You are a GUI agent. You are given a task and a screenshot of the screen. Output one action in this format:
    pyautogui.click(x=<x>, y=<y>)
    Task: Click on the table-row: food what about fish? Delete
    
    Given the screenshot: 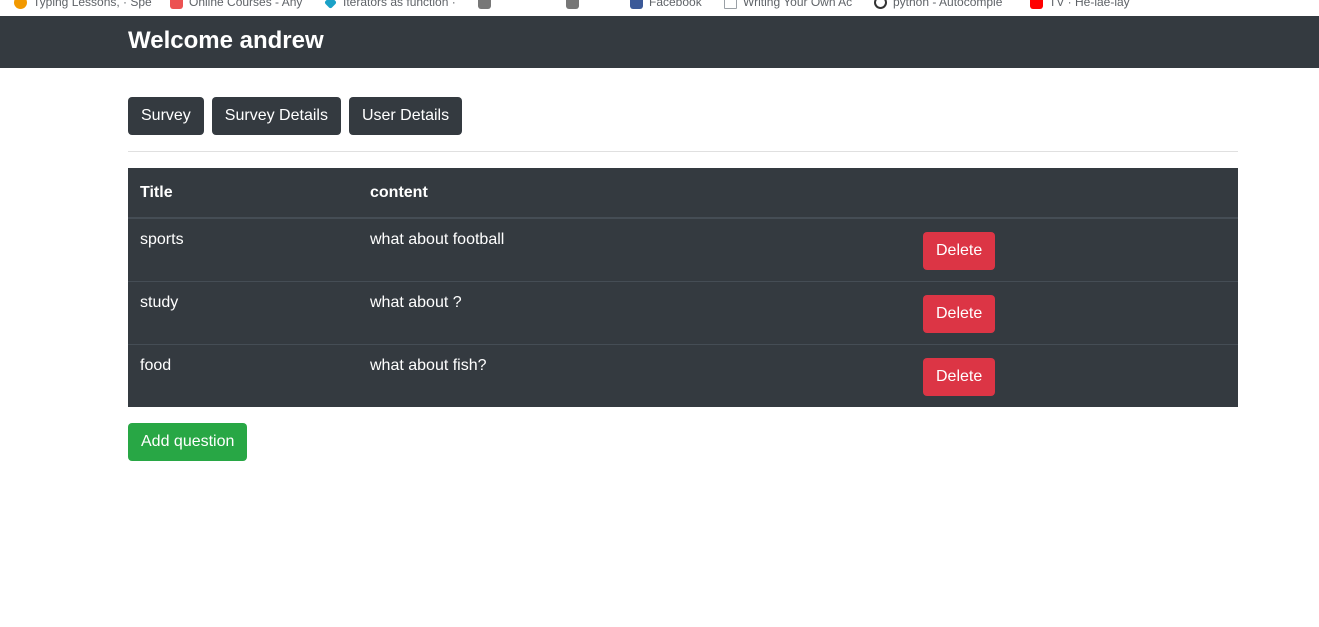 What is the action you would take?
    pyautogui.click(x=683, y=375)
    